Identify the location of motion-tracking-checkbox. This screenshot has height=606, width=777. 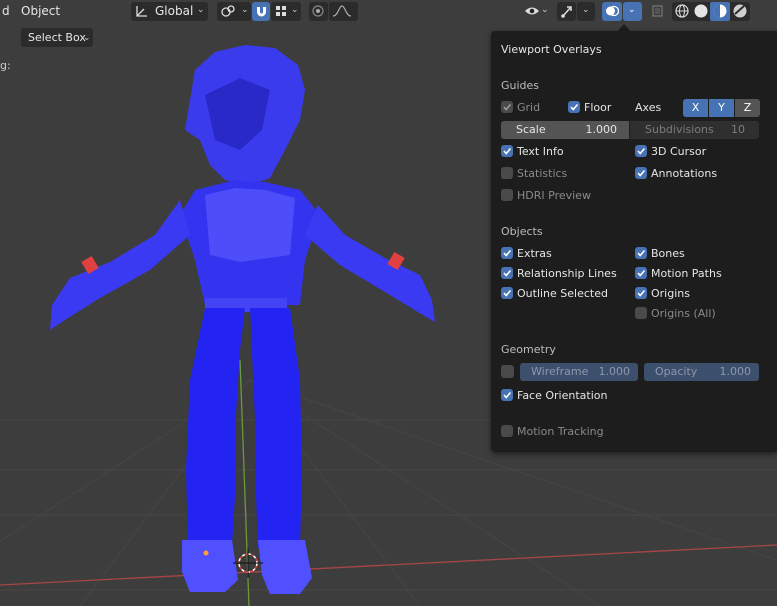
(507, 431).